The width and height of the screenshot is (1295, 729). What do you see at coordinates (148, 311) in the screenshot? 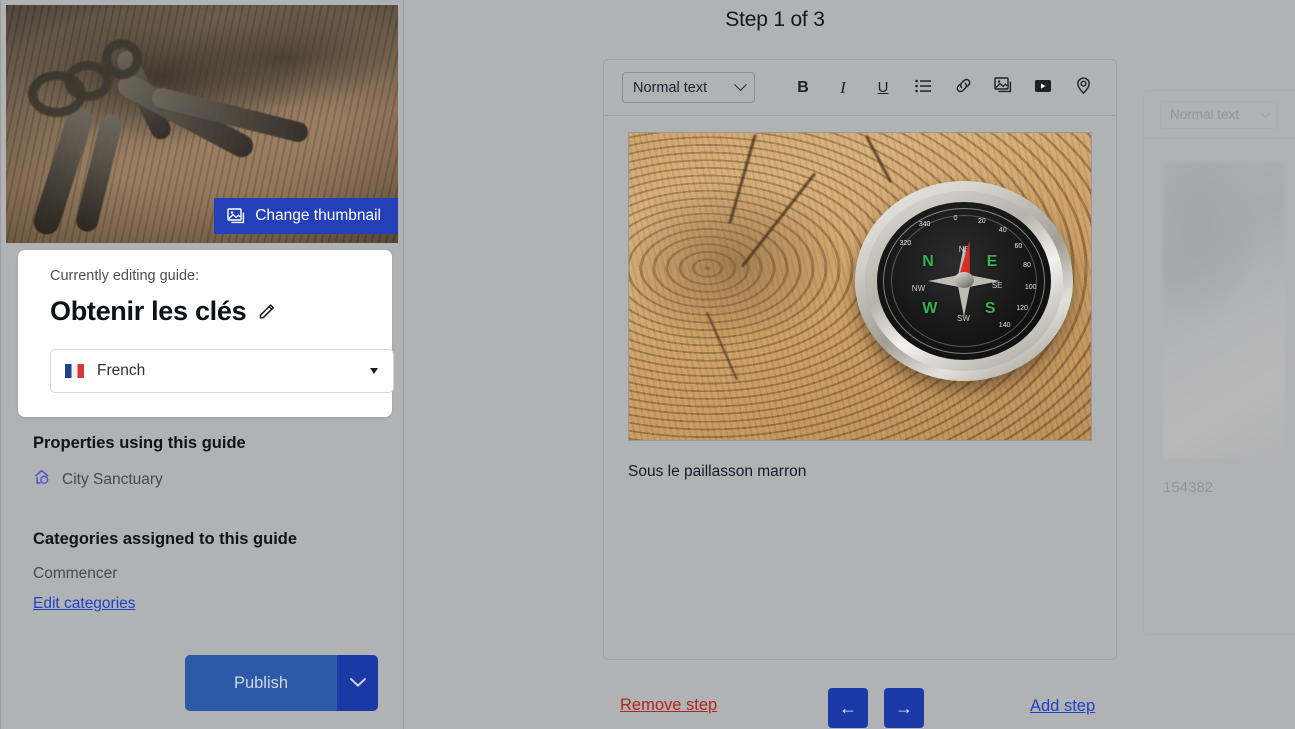
I see `page-title: Obtenir les clés` at bounding box center [148, 311].